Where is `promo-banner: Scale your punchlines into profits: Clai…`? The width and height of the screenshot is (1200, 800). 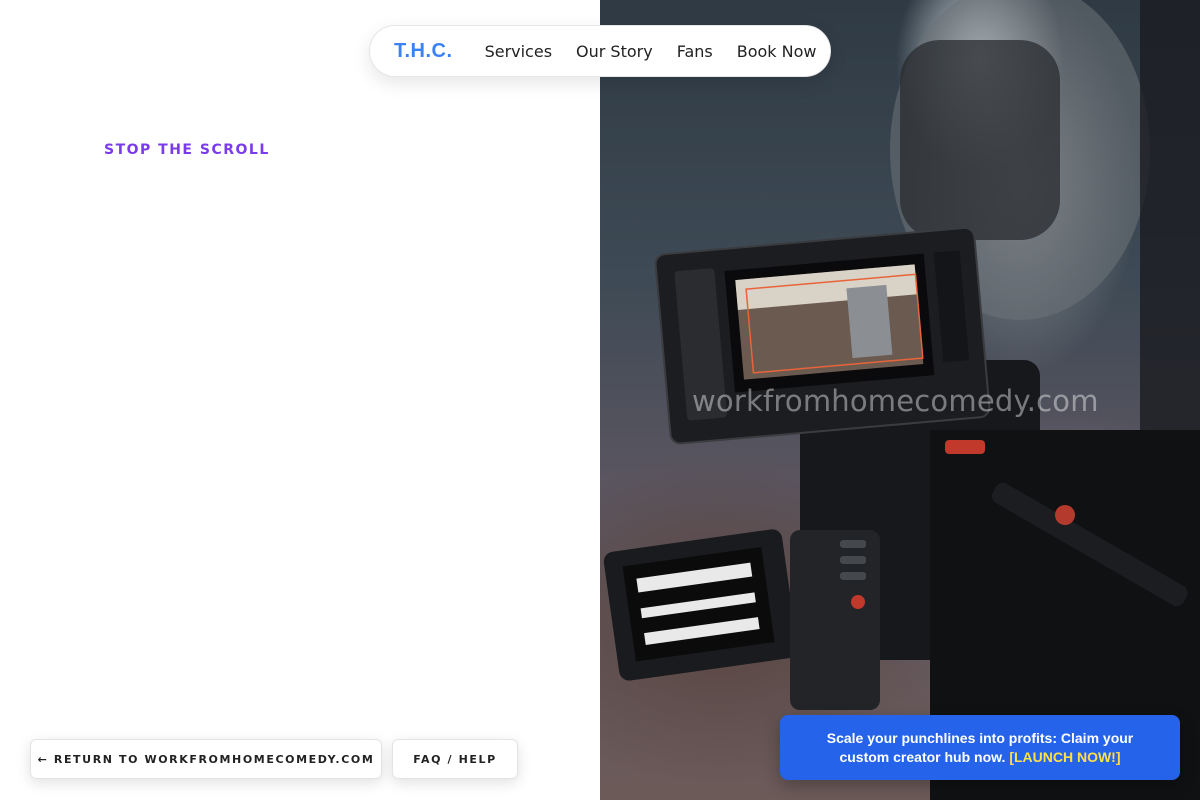 promo-banner: Scale your punchlines into profits: Clai… is located at coordinates (980, 747).